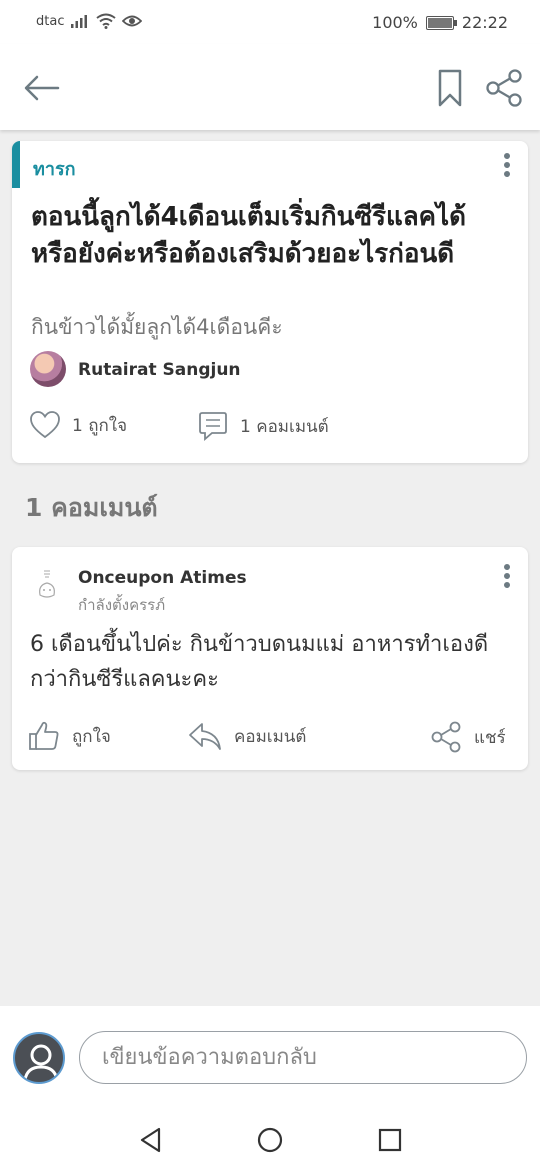 The width and height of the screenshot is (540, 1170). What do you see at coordinates (100, 425) in the screenshot?
I see `like-count-label: 1 ถูกใจ` at bounding box center [100, 425].